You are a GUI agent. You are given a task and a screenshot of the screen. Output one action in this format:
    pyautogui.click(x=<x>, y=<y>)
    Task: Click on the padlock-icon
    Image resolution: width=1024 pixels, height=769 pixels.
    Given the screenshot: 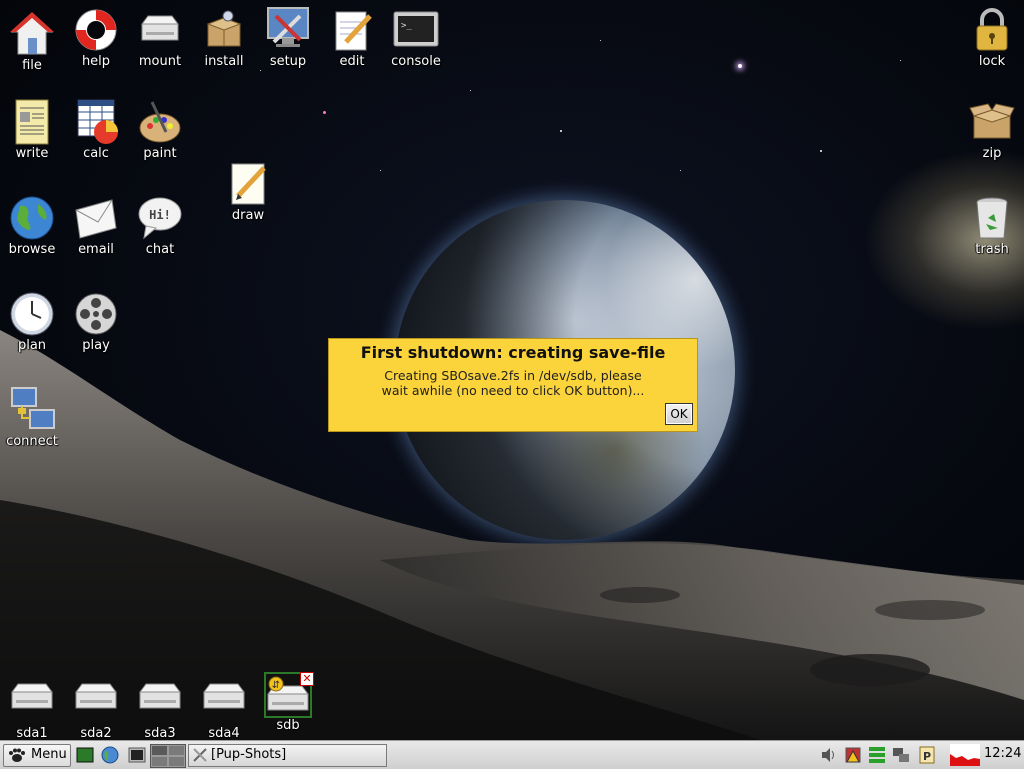 What is the action you would take?
    pyautogui.click(x=992, y=30)
    